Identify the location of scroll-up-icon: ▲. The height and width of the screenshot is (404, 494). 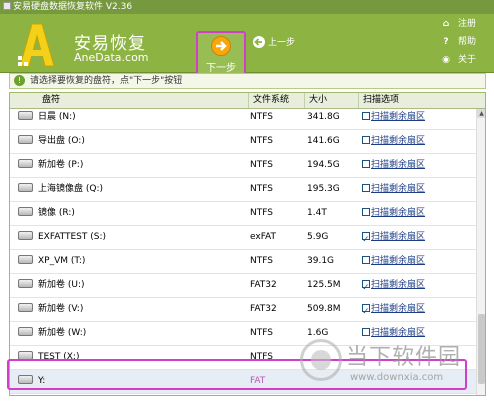
(481, 113).